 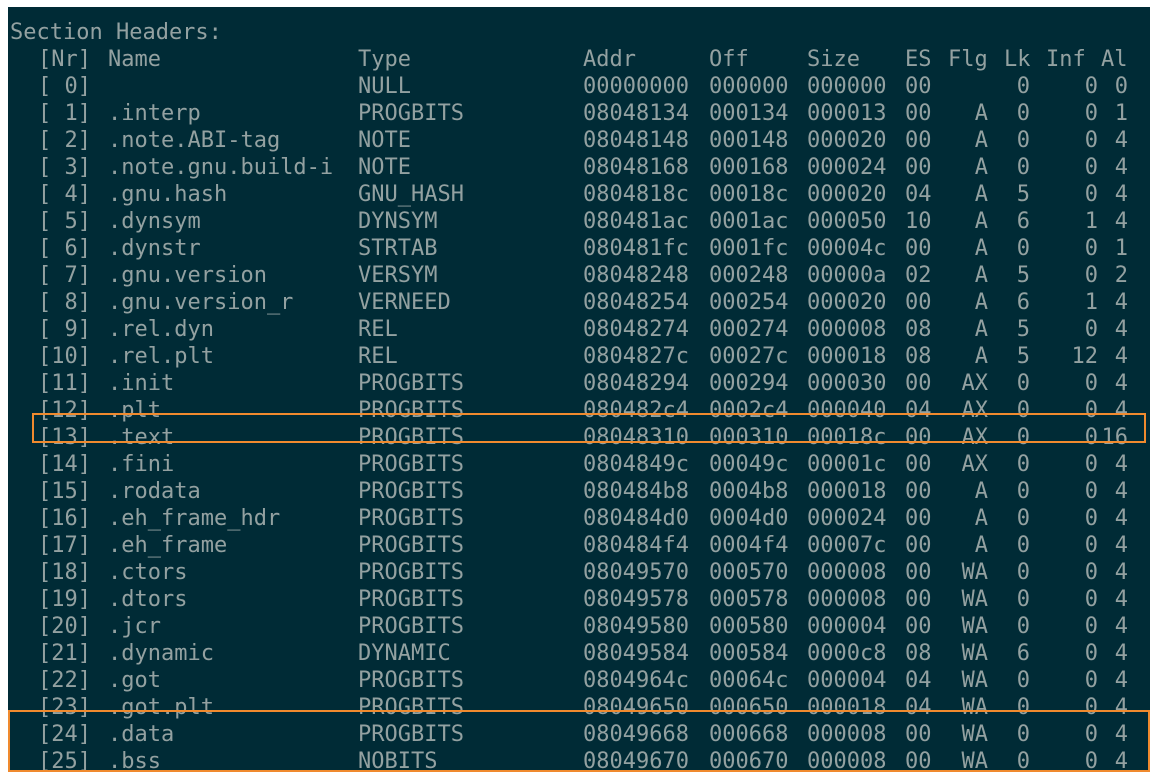 I want to click on cell-name: .got, so click(x=134, y=680).